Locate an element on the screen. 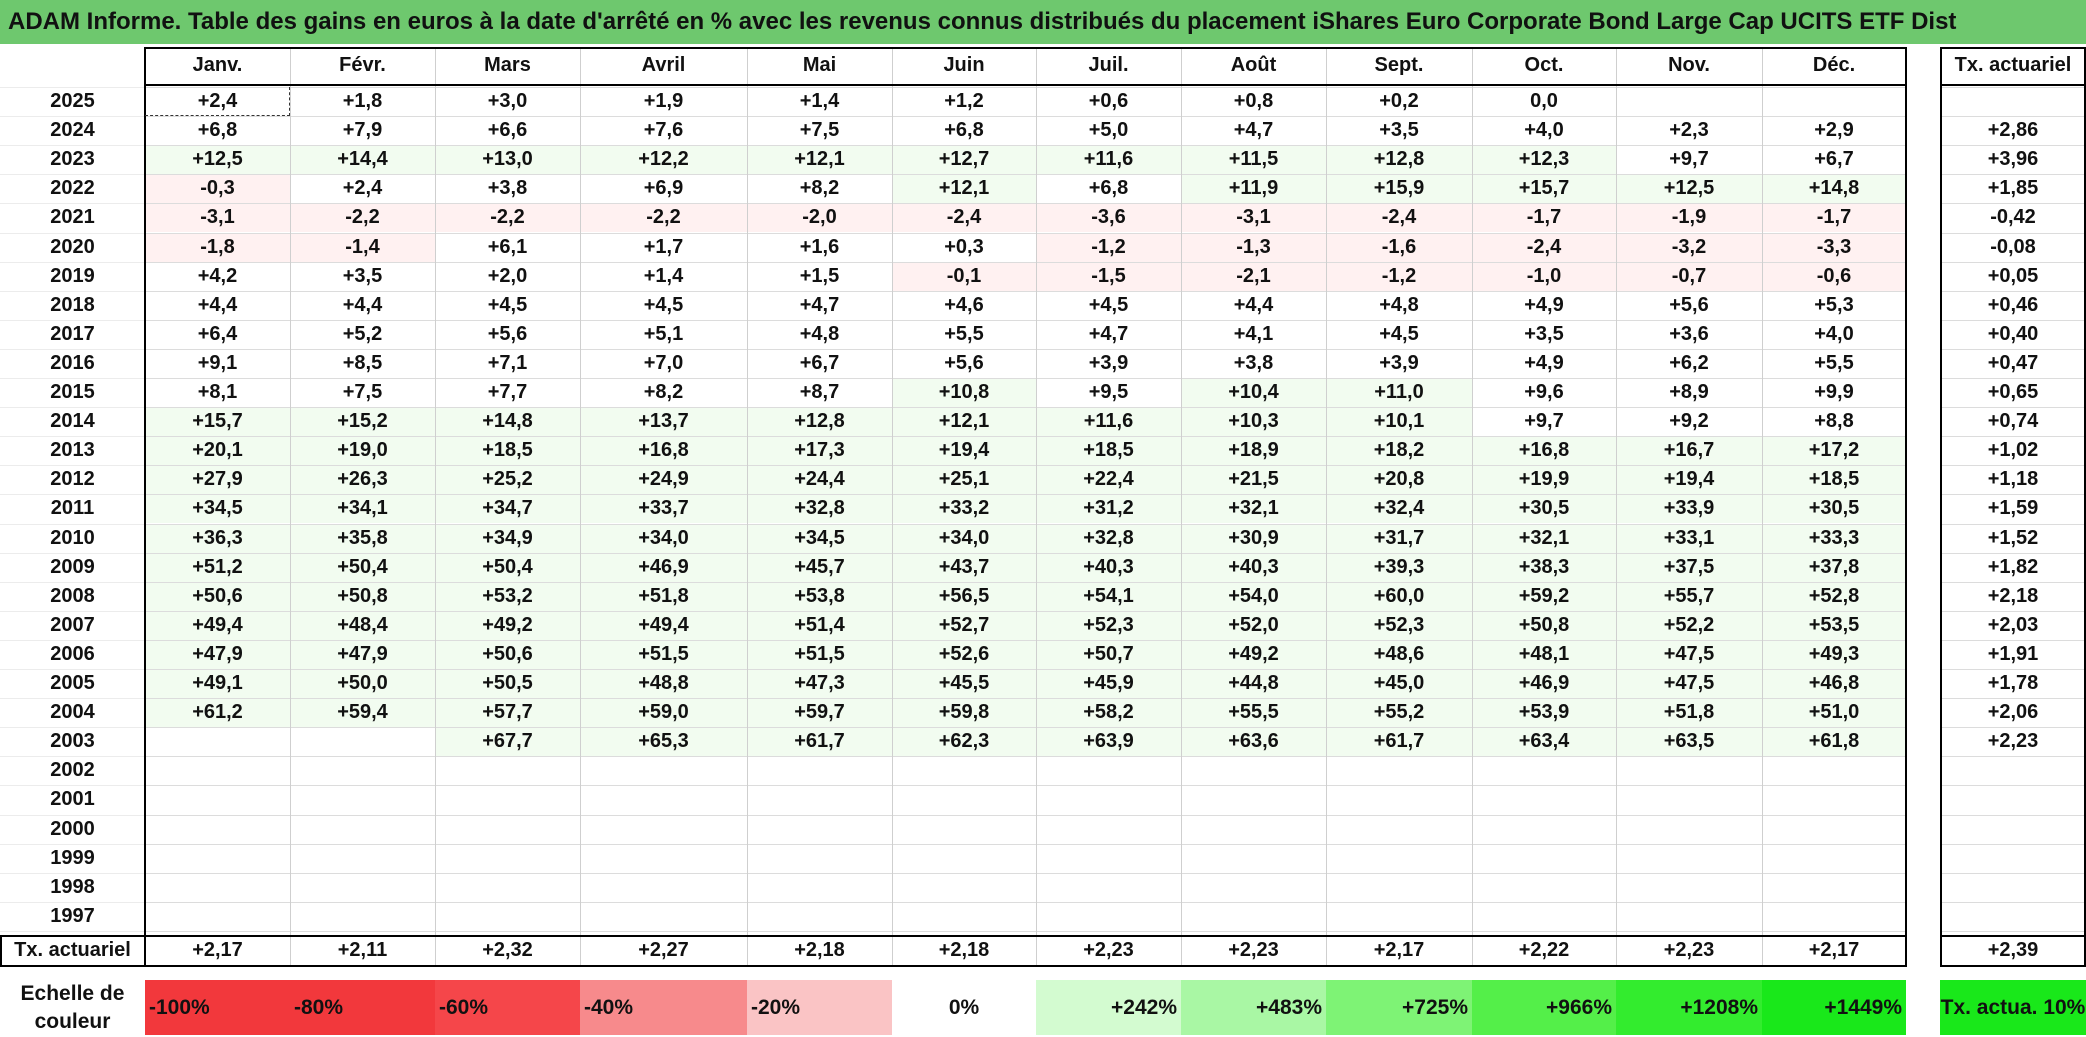 The width and height of the screenshot is (2086, 1037). table-cell: +21,5 is located at coordinates (1253, 479).